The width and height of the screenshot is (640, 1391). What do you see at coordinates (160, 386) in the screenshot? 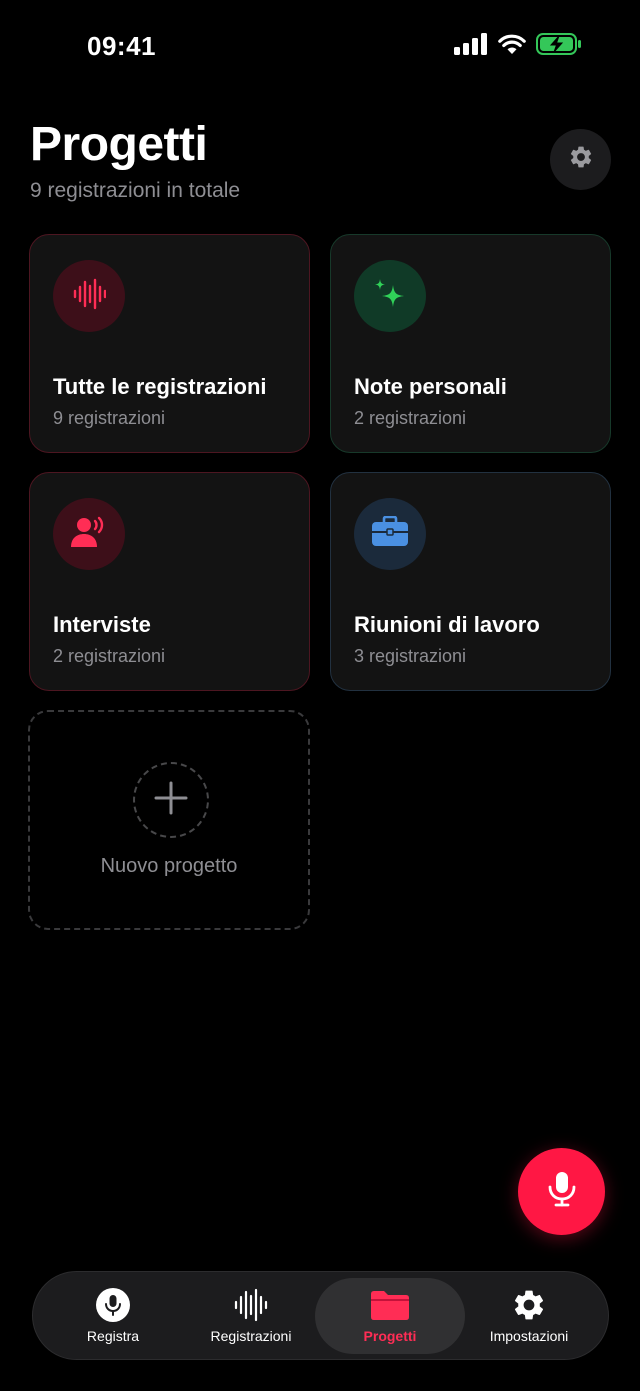
I see `project-title: Tutte le registrazioni` at bounding box center [160, 386].